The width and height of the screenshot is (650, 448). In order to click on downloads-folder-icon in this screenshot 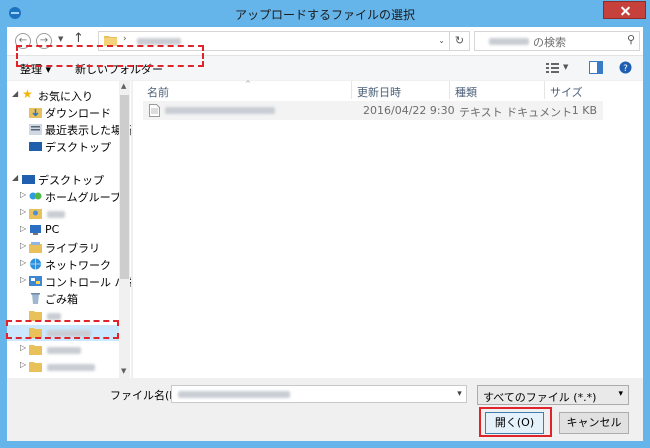, I will do `click(35, 113)`.